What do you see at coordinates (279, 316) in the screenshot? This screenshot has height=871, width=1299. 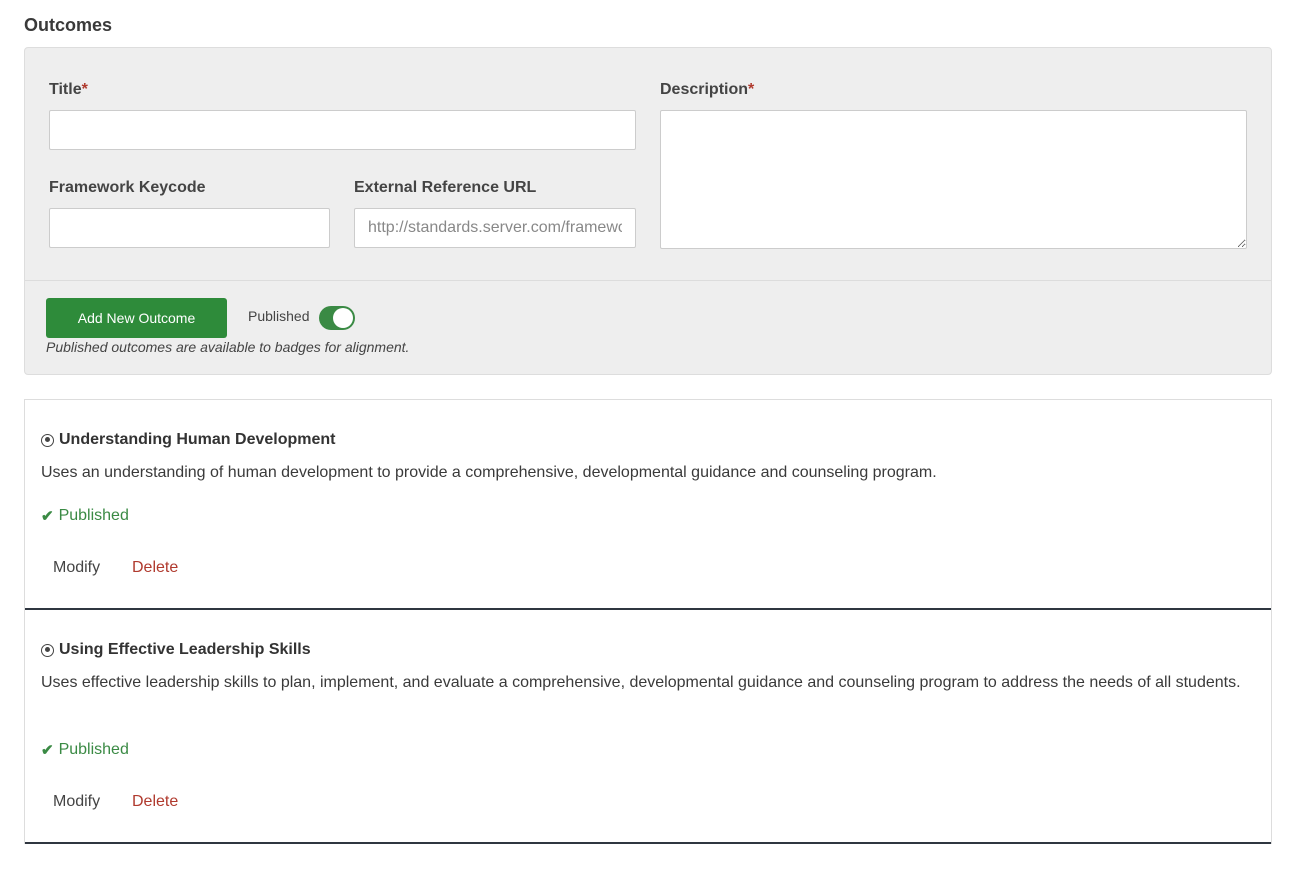 I see `published-toggle-label: Published` at bounding box center [279, 316].